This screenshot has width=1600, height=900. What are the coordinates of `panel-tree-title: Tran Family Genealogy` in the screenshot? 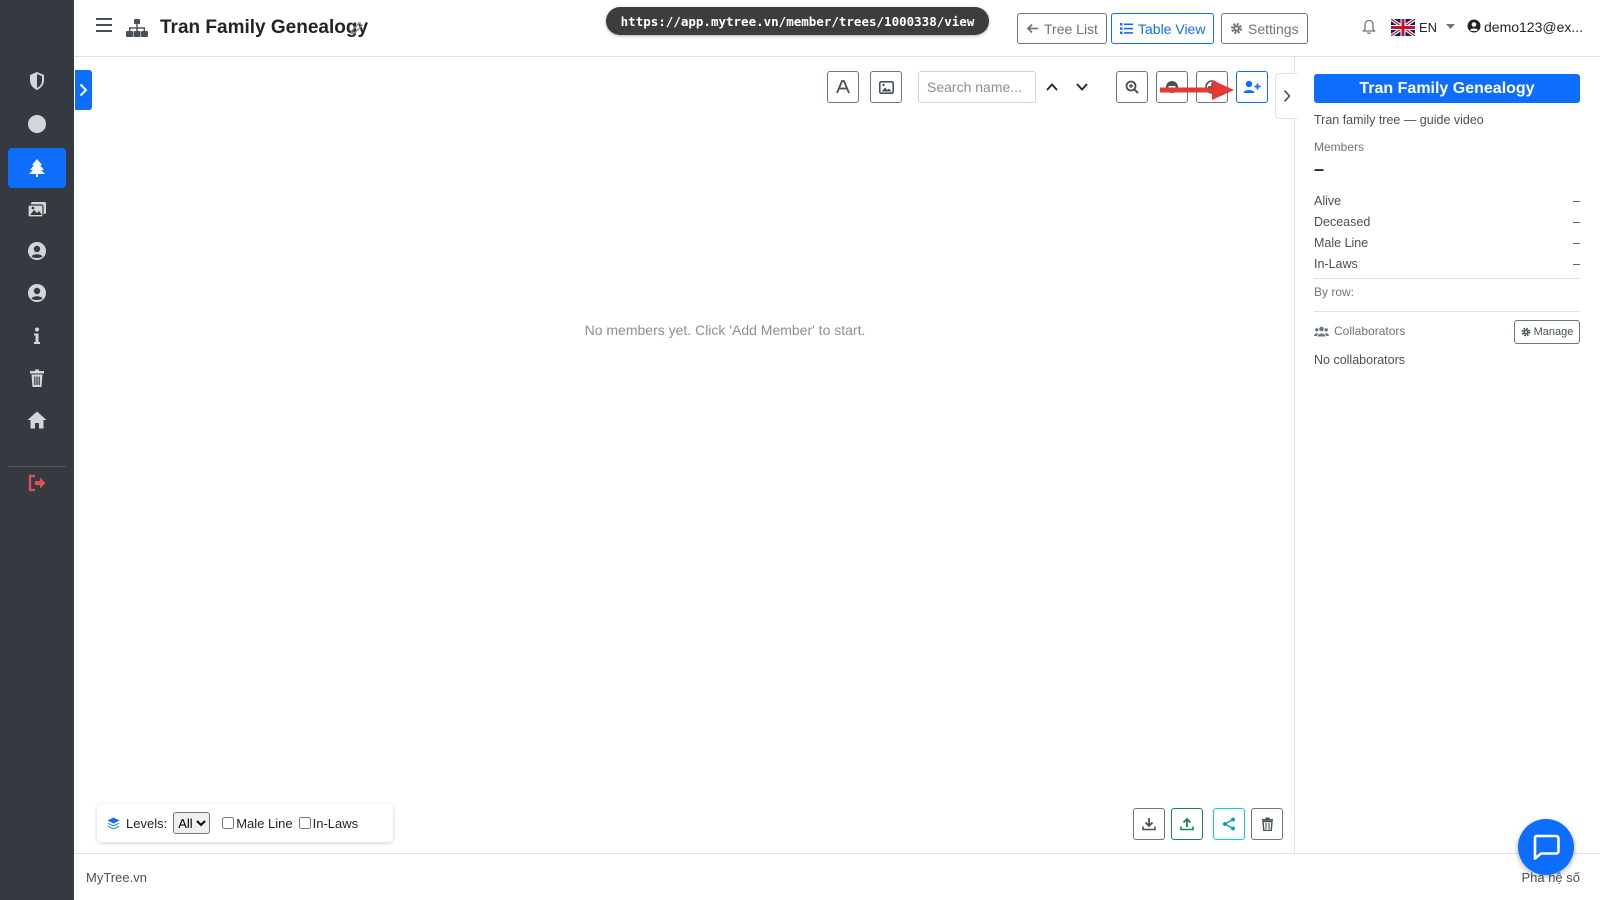 It's located at (1447, 88).